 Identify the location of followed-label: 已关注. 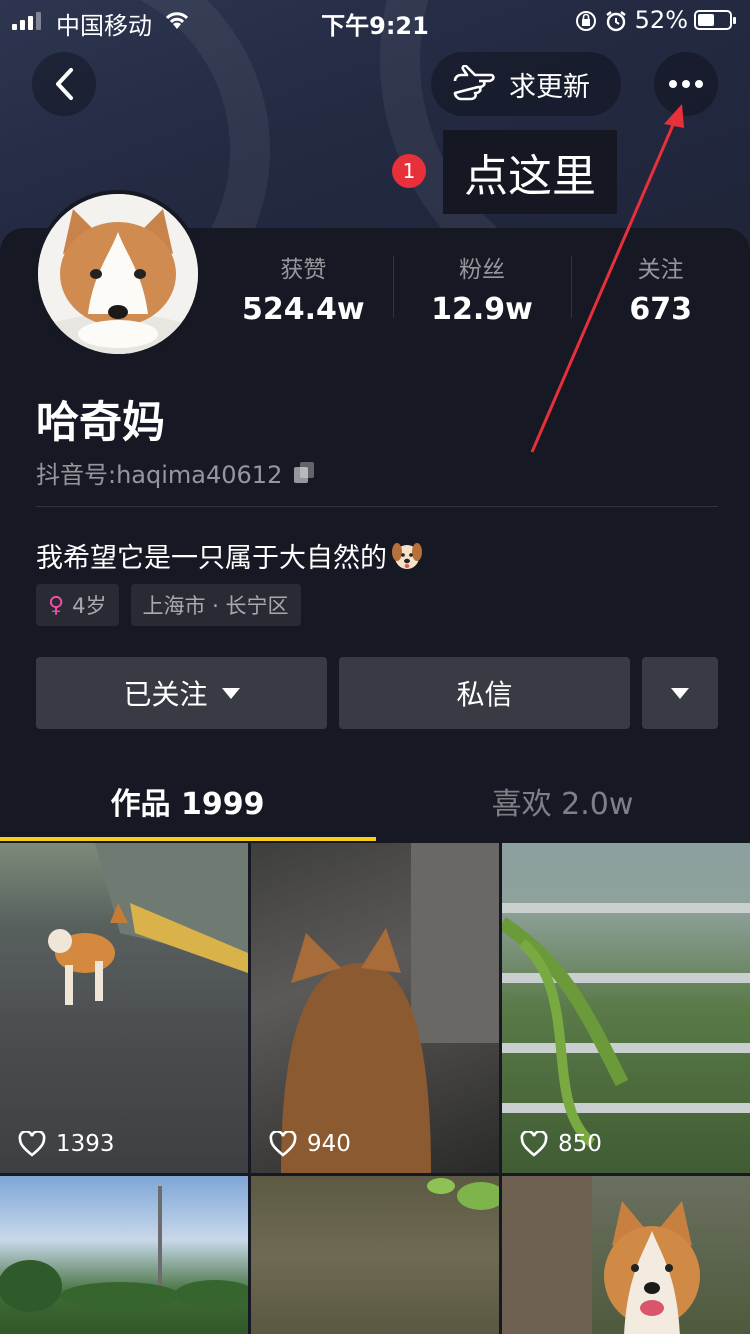
(165, 694).